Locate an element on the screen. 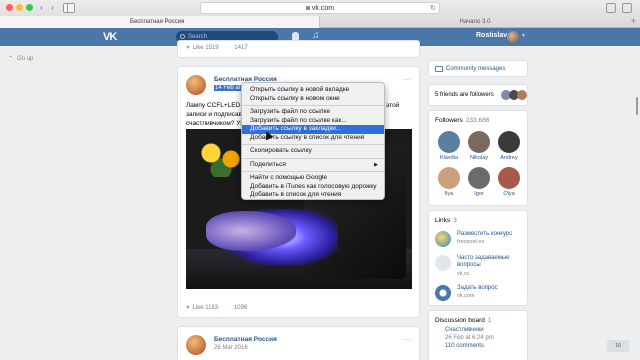 The image size is (640, 360). menu-item-add-itunes: Добавить в iTunes как голосовую дорожку is located at coordinates (313, 187).